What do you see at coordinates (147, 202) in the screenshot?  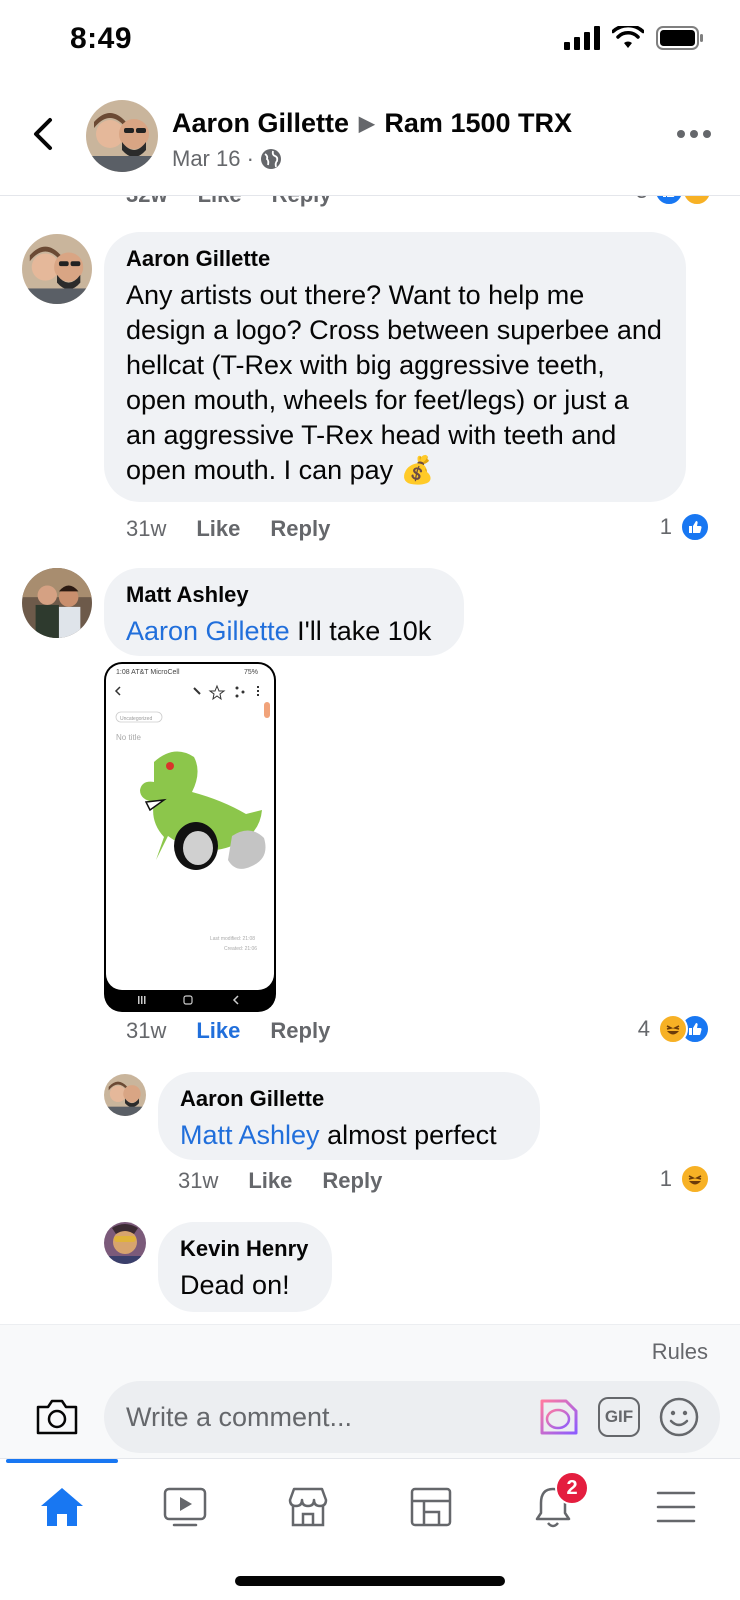 I see `comment-time: 32w` at bounding box center [147, 202].